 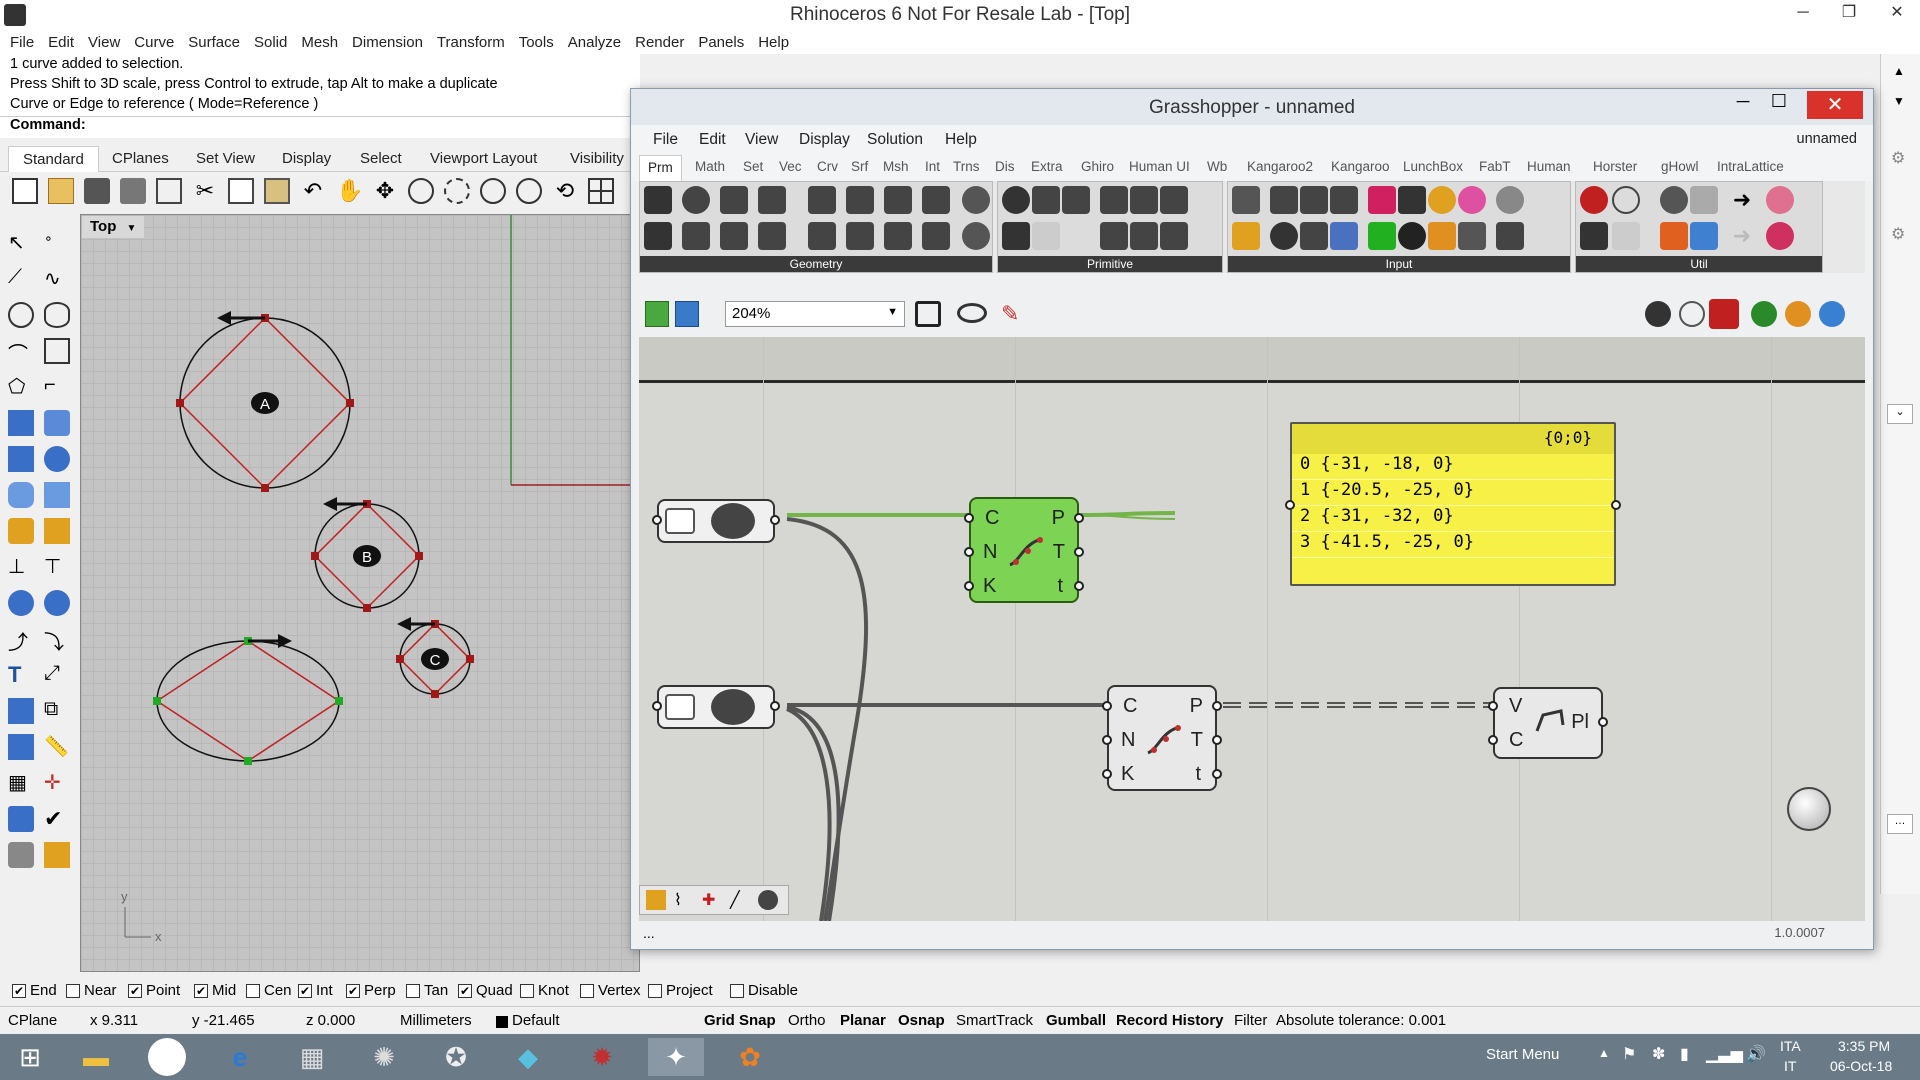 I want to click on curve-param-top, so click(x=716, y=521).